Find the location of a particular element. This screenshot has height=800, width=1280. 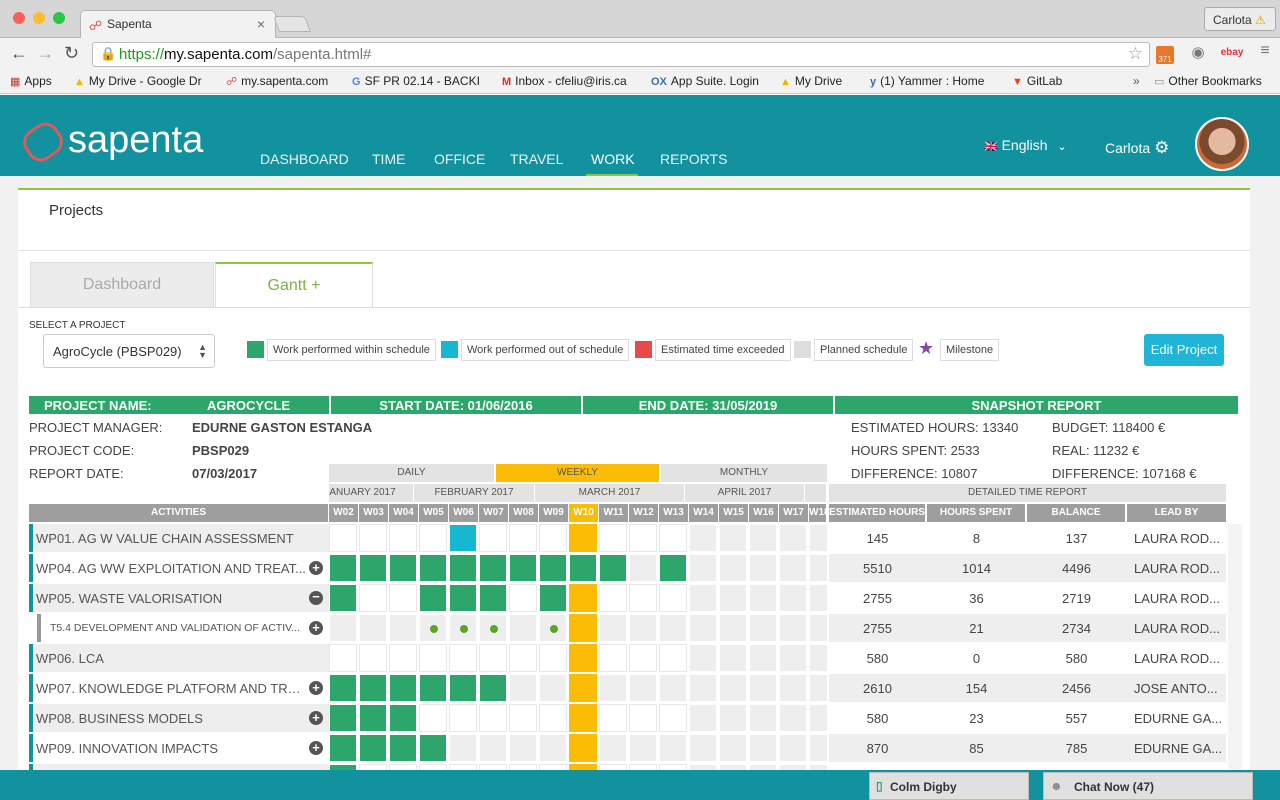

bookmark-star-icon: ☆ is located at coordinates (1135, 54).